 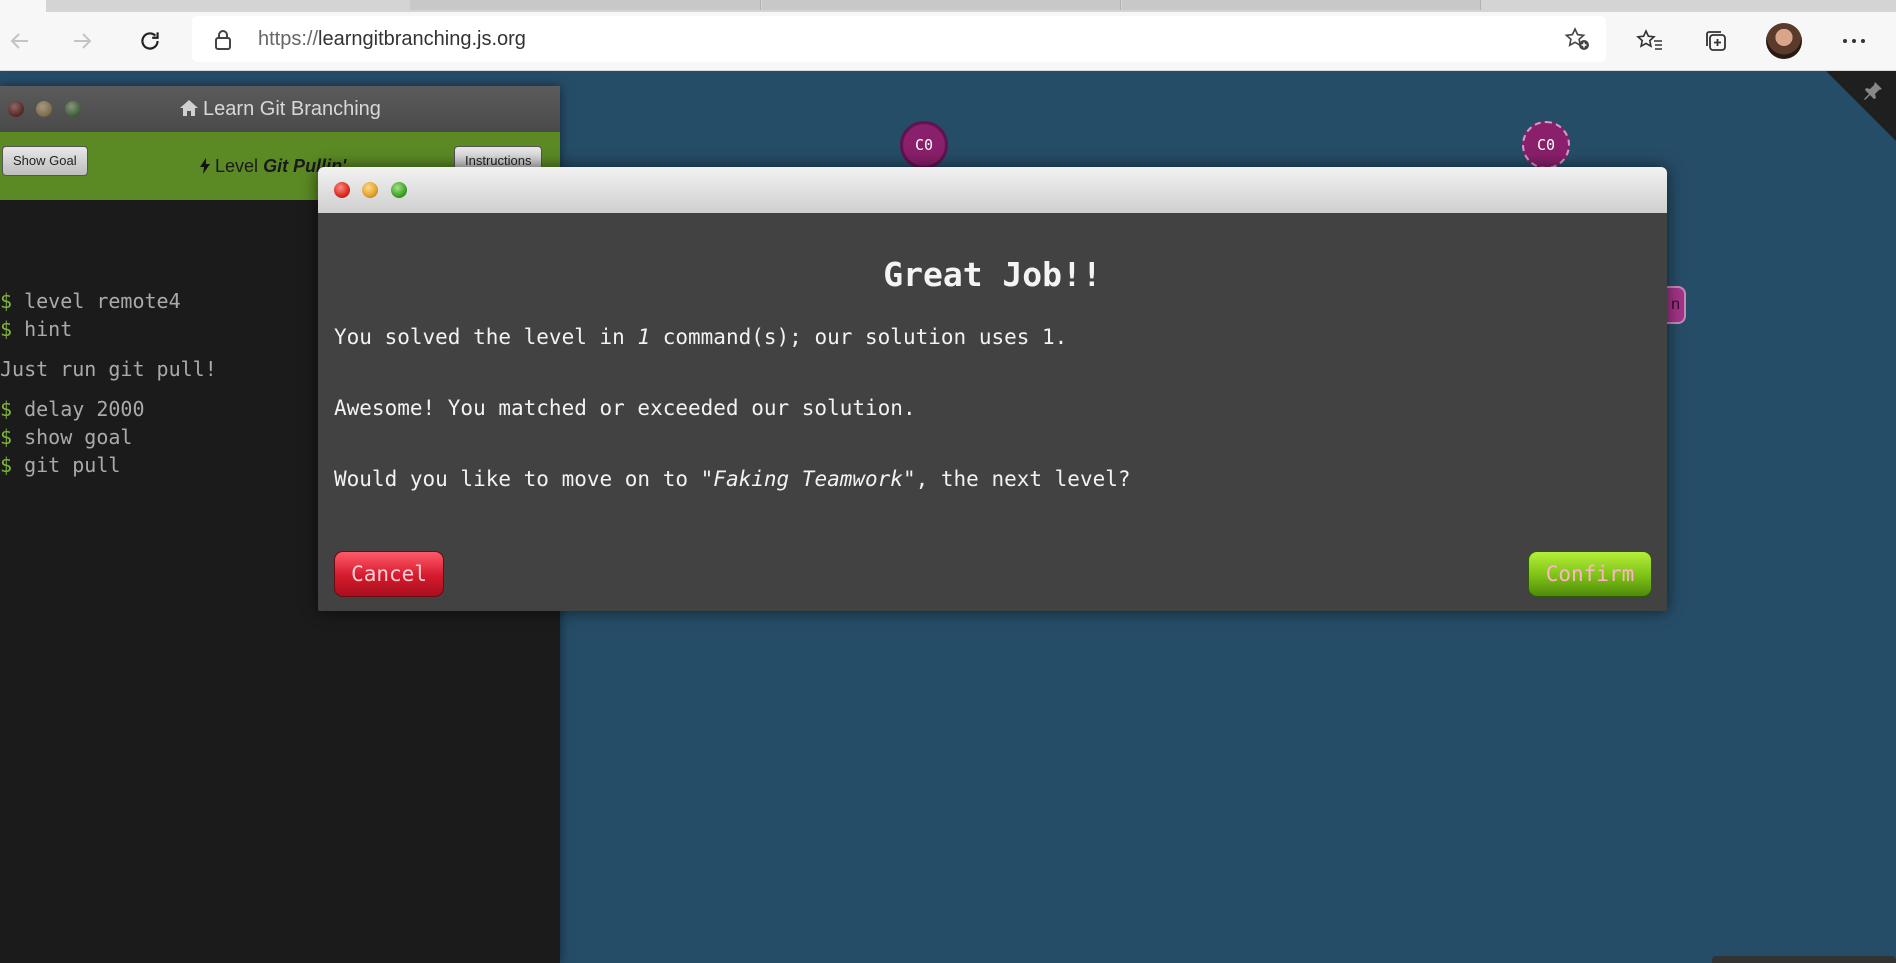 I want to click on home-icon, so click(x=189, y=108).